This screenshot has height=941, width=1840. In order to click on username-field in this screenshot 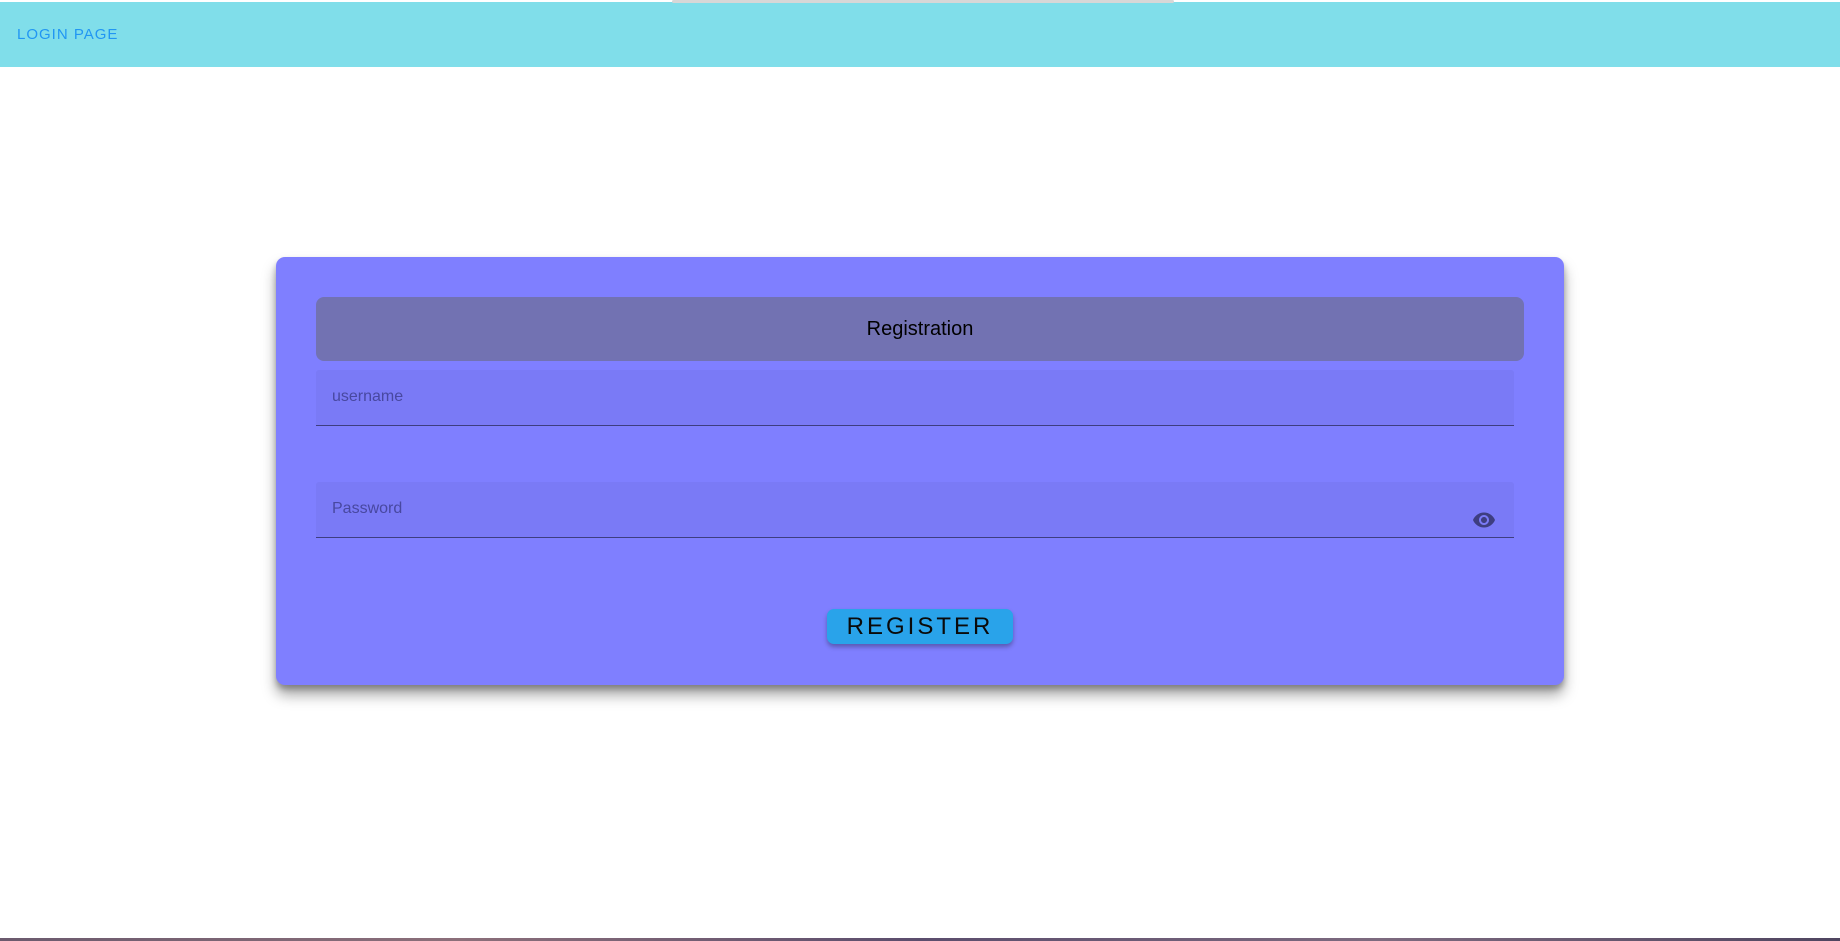, I will do `click(915, 398)`.